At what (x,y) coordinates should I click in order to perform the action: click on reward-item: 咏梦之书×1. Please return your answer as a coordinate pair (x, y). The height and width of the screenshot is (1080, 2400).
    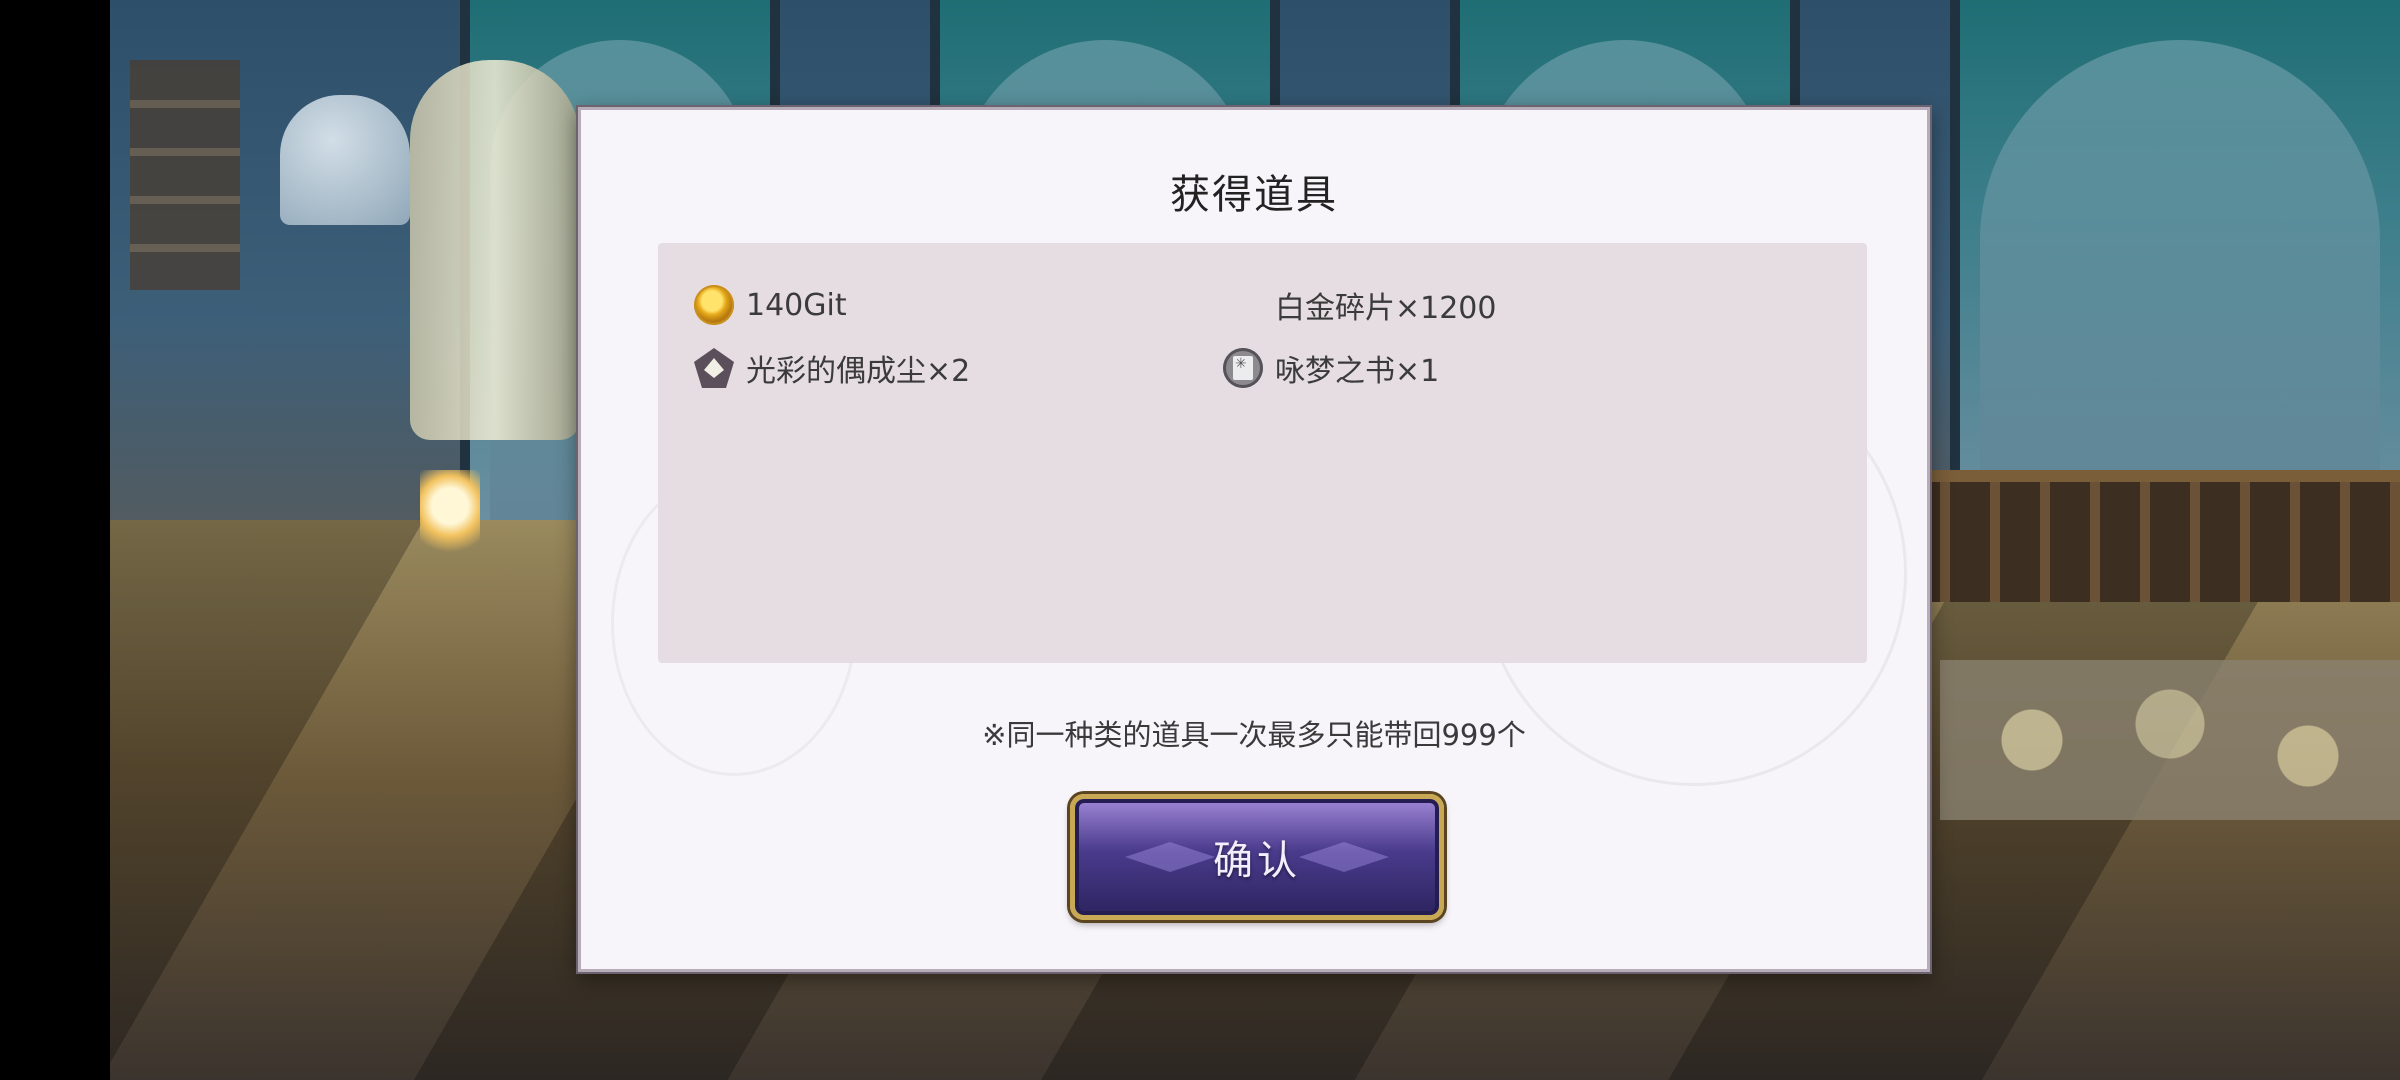
    Looking at the image, I should click on (1331, 368).